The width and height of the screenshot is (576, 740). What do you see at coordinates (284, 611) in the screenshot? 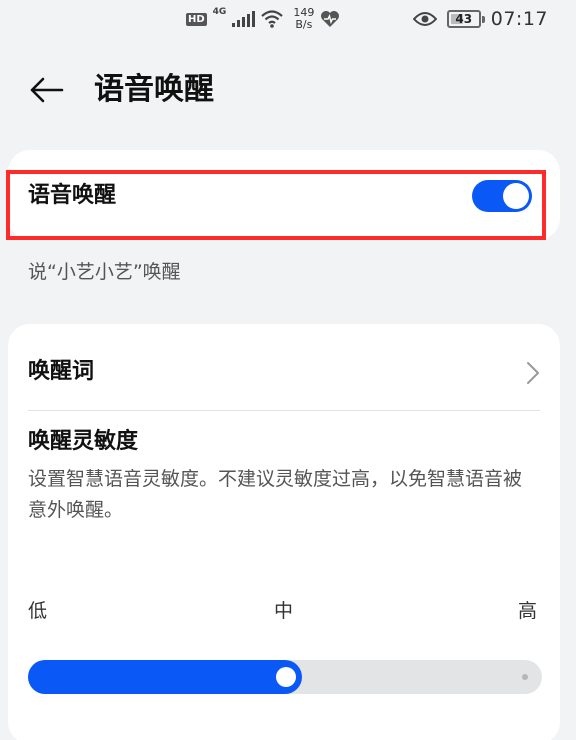
I see `sensitivity-mid-label: 中` at bounding box center [284, 611].